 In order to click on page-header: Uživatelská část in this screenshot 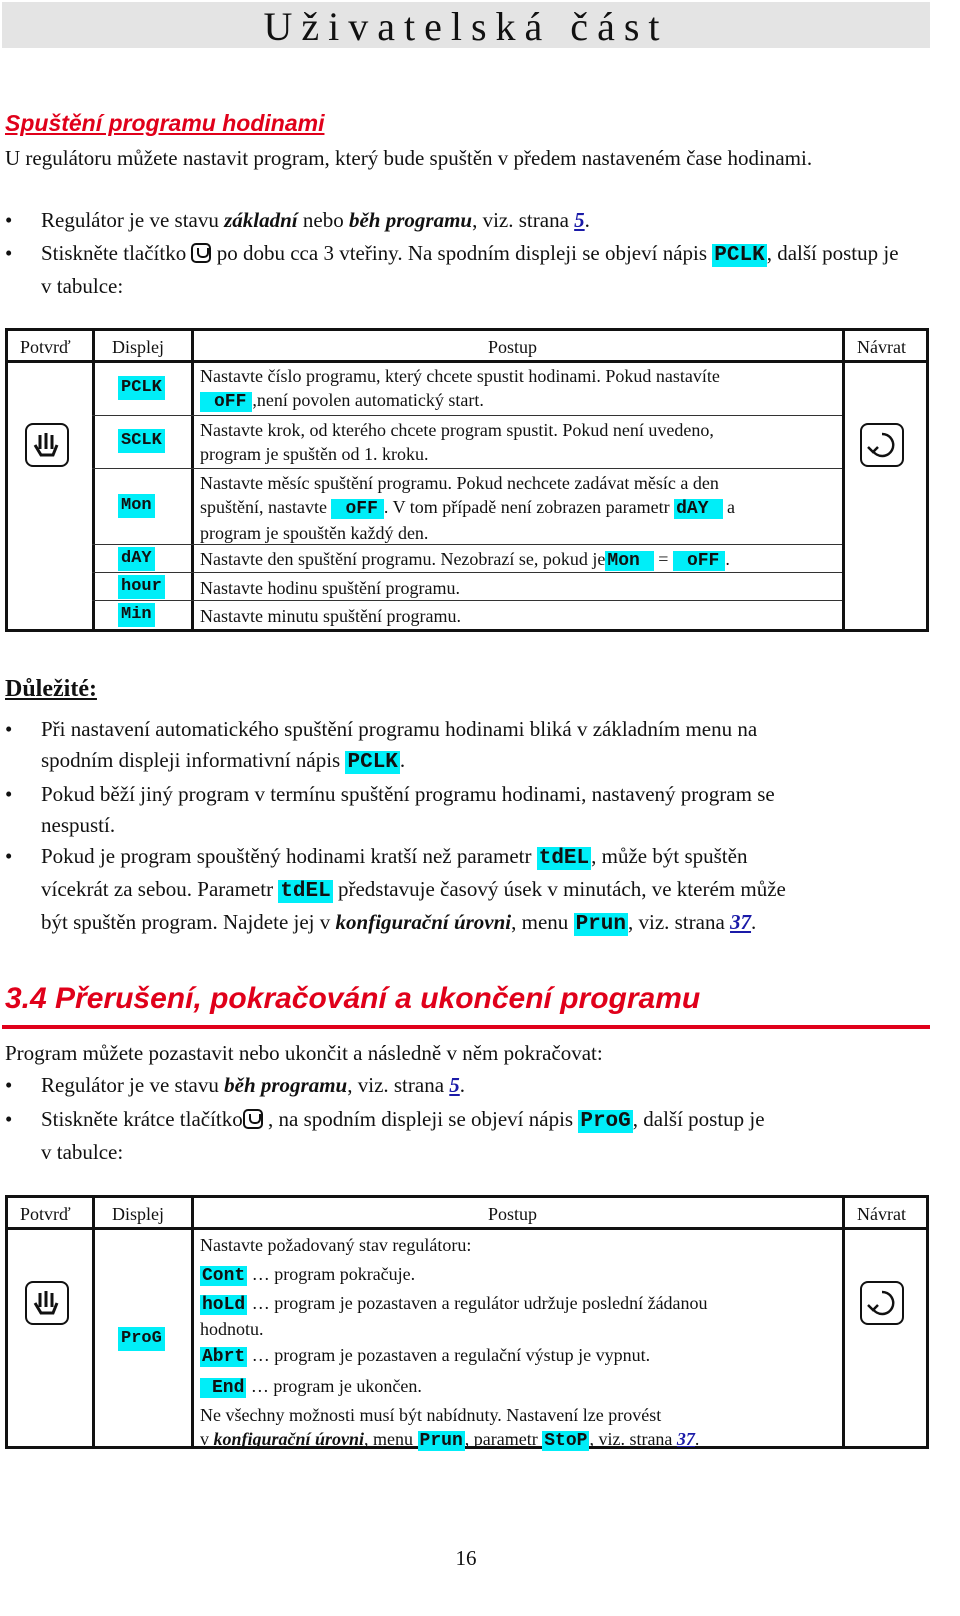, I will do `click(466, 25)`.